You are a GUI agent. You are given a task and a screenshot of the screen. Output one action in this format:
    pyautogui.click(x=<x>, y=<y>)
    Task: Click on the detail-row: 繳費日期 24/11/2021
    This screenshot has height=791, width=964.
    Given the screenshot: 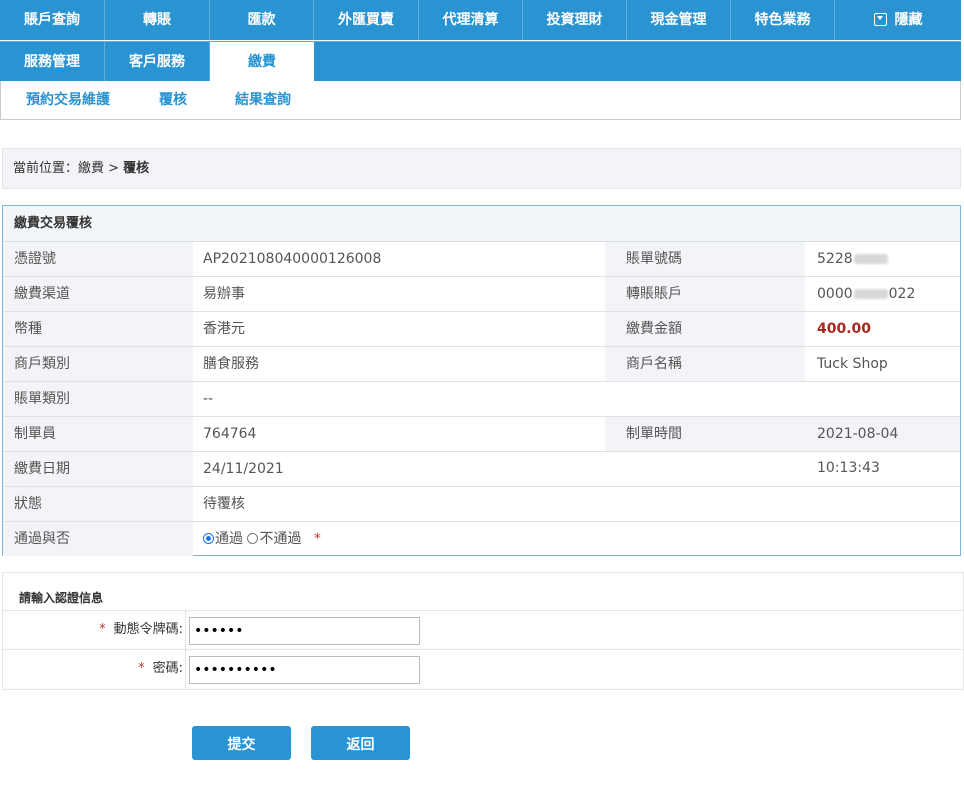 What is the action you would take?
    pyautogui.click(x=481, y=469)
    